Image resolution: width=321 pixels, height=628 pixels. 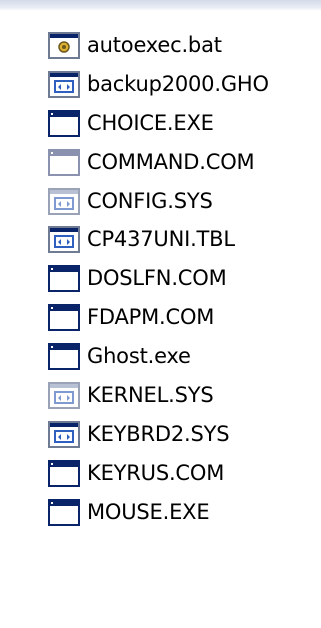 What do you see at coordinates (171, 161) in the screenshot?
I see `file-name: COMMAND.COM` at bounding box center [171, 161].